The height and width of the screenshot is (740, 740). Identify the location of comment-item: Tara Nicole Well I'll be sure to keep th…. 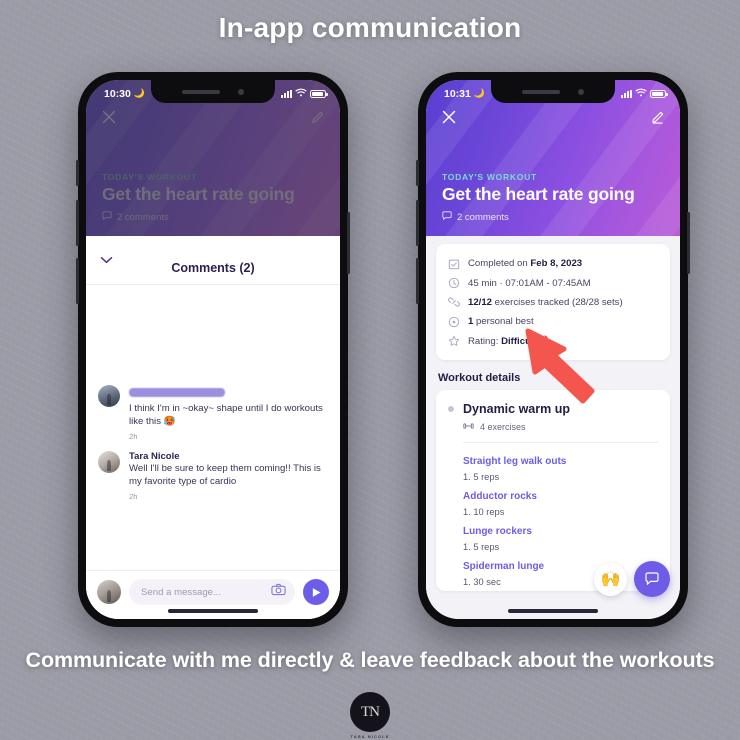
(213, 471).